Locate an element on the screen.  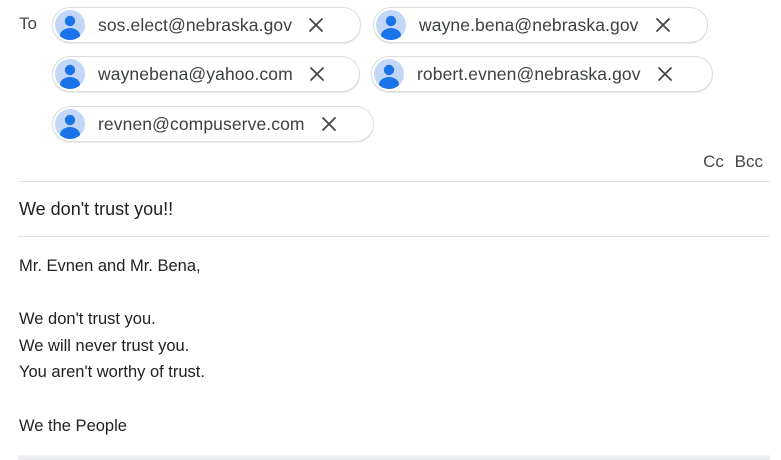
recipient-email: revnen@compuserve.com is located at coordinates (201, 123).